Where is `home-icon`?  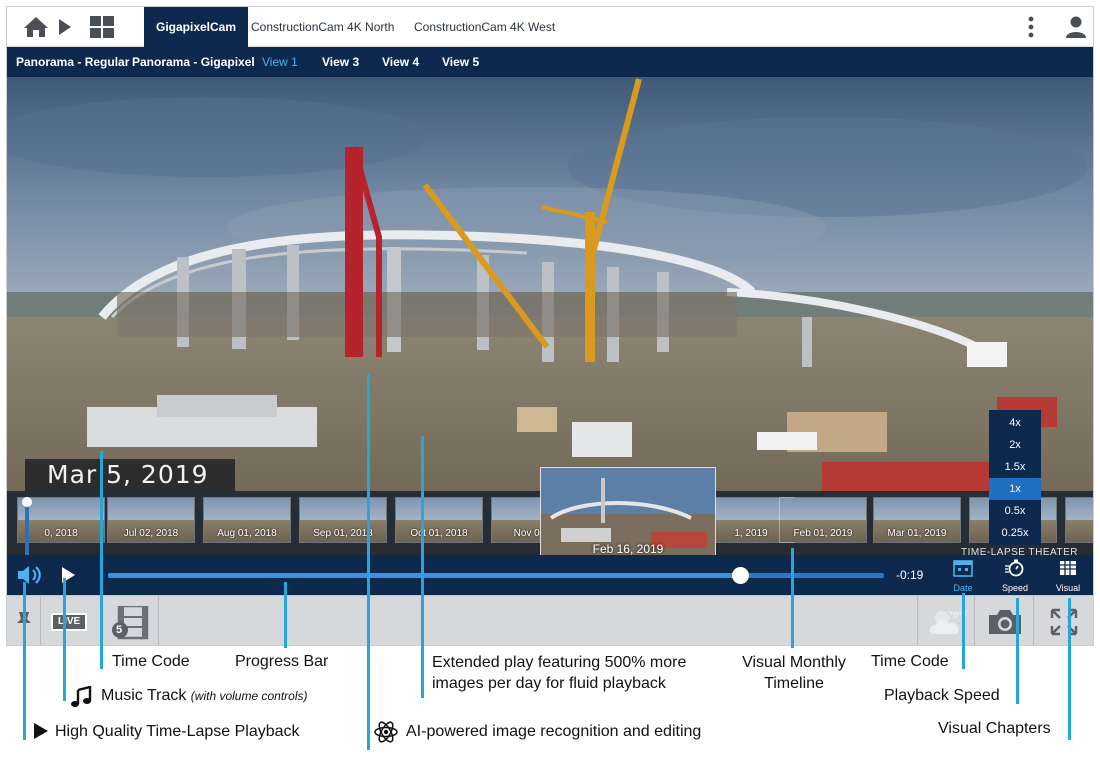
home-icon is located at coordinates (36, 29).